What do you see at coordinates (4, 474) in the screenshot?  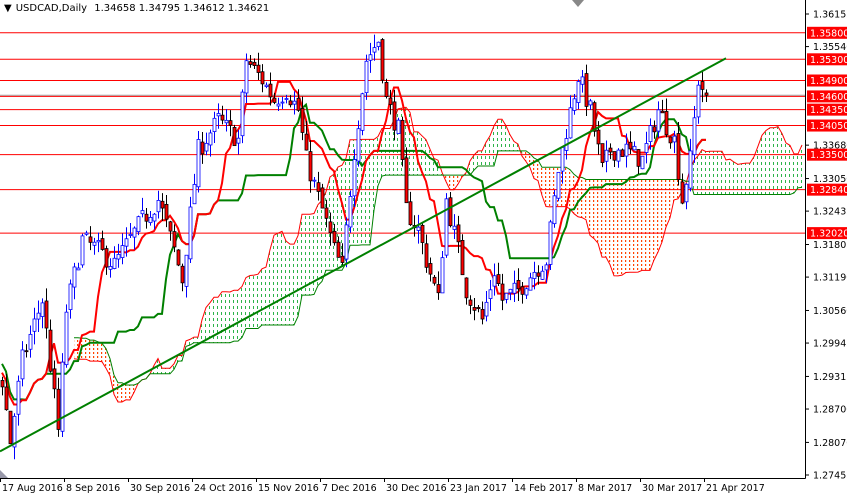 I see `chart-shift-icon` at bounding box center [4, 474].